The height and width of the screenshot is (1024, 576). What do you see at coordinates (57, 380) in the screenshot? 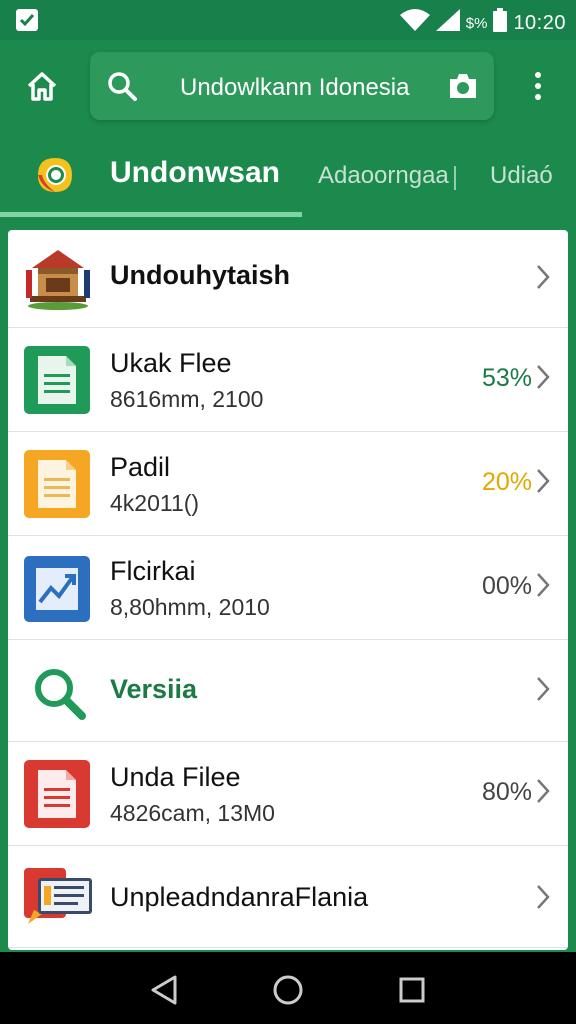
I see `green-document-icon` at bounding box center [57, 380].